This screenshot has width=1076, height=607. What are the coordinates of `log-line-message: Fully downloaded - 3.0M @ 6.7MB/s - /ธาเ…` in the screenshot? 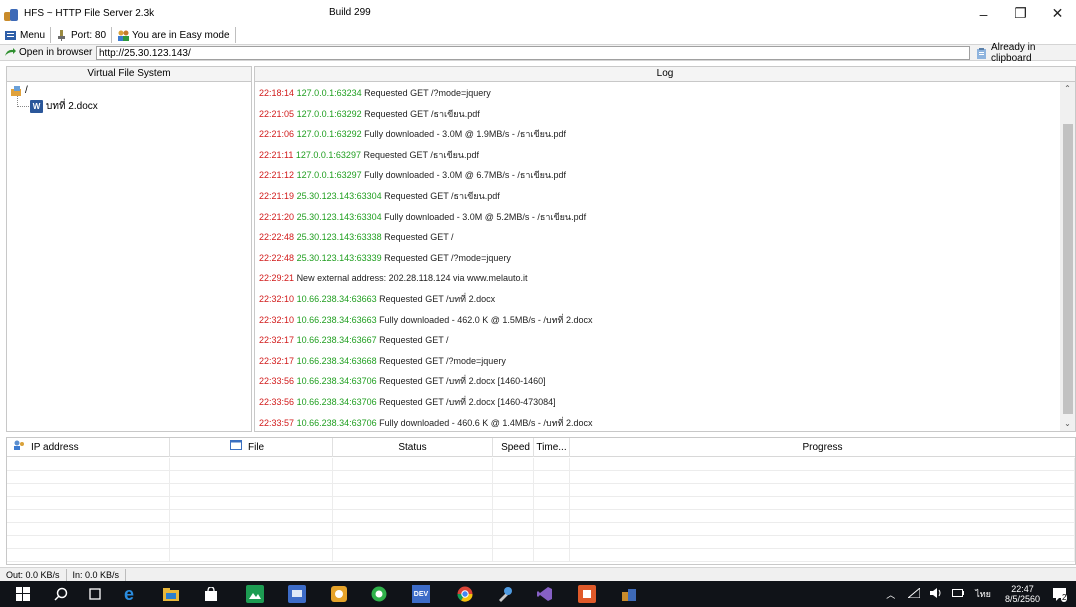 It's located at (465, 175).